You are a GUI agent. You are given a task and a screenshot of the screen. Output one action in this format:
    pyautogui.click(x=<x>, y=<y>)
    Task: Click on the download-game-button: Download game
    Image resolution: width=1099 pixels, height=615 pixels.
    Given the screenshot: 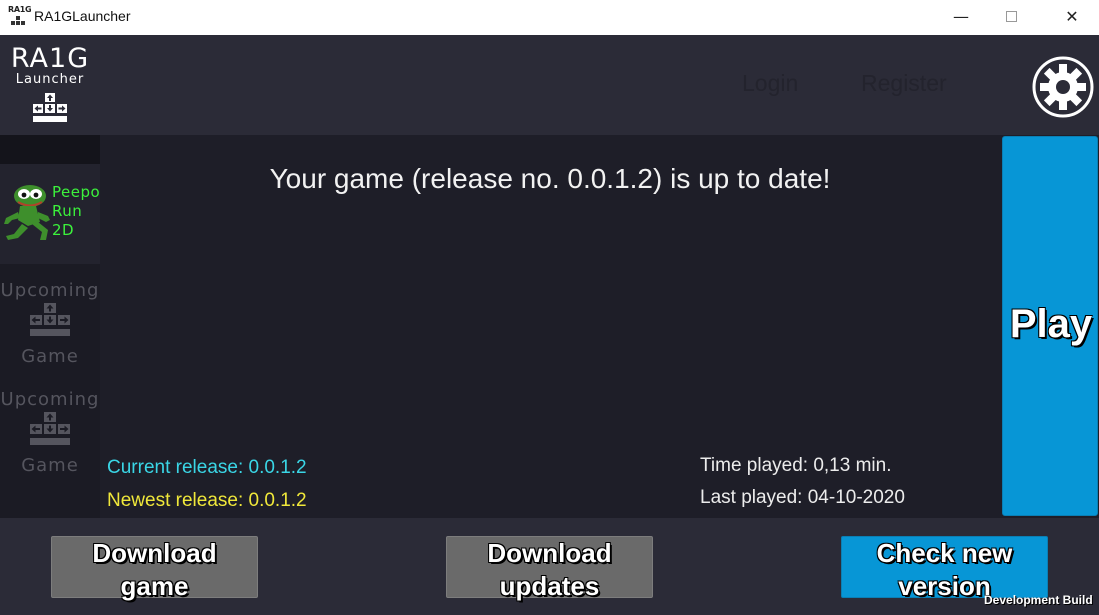 What is the action you would take?
    pyautogui.click(x=154, y=568)
    